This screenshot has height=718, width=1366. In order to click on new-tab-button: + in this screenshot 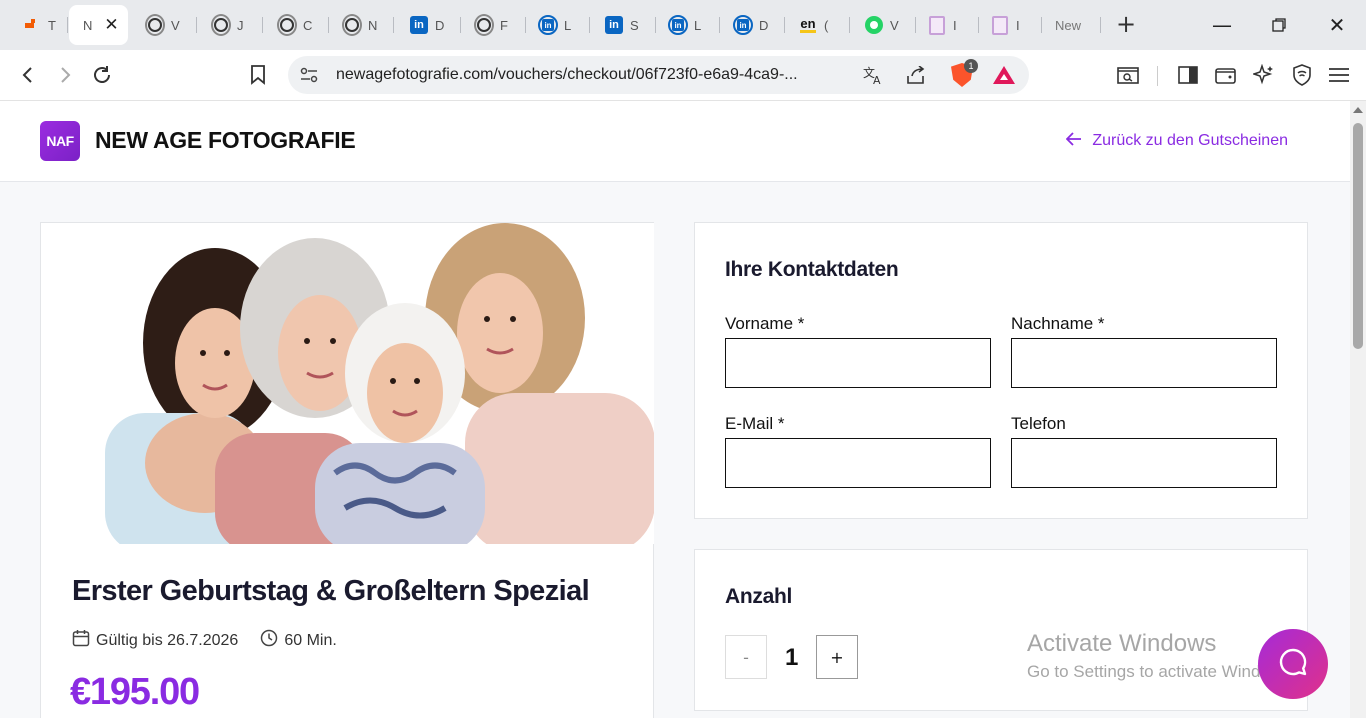, I will do `click(1126, 25)`.